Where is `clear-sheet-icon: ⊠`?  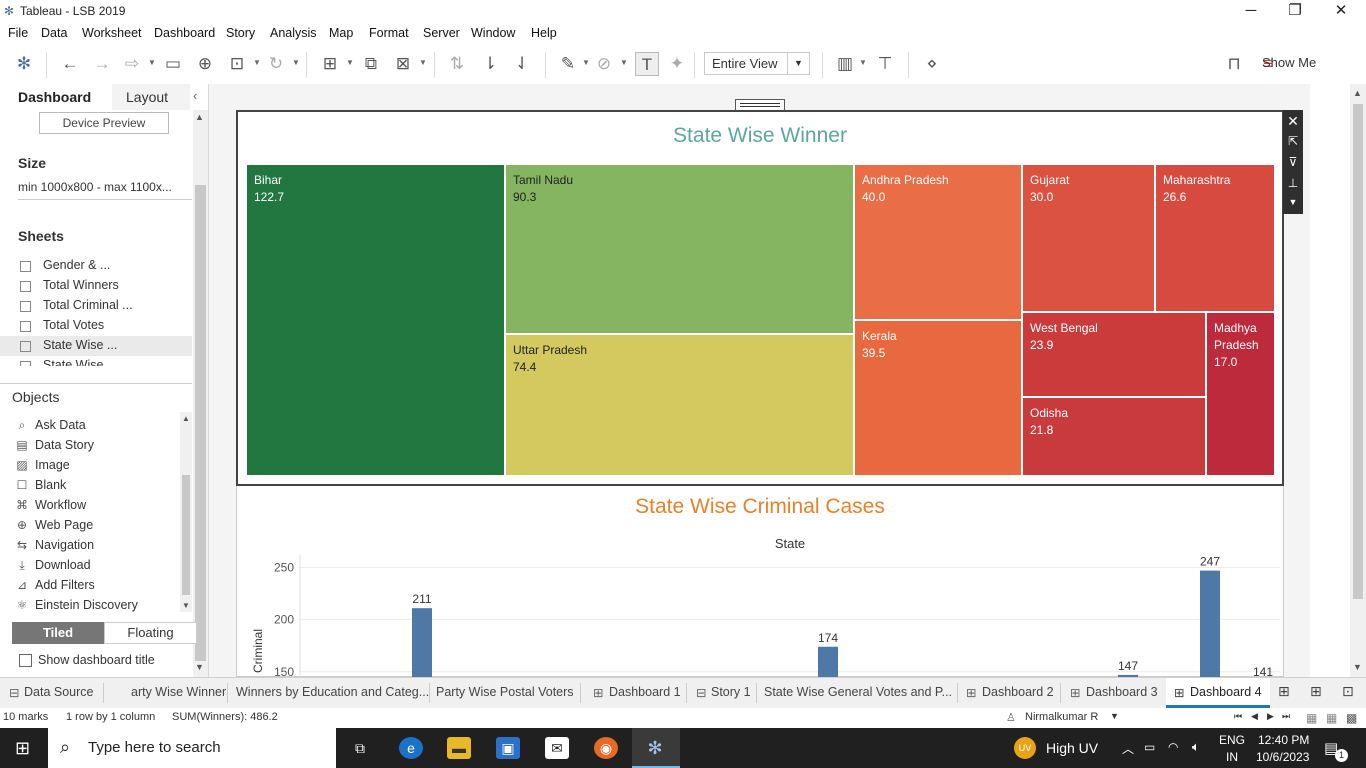
clear-sheet-icon: ⊠ is located at coordinates (403, 64).